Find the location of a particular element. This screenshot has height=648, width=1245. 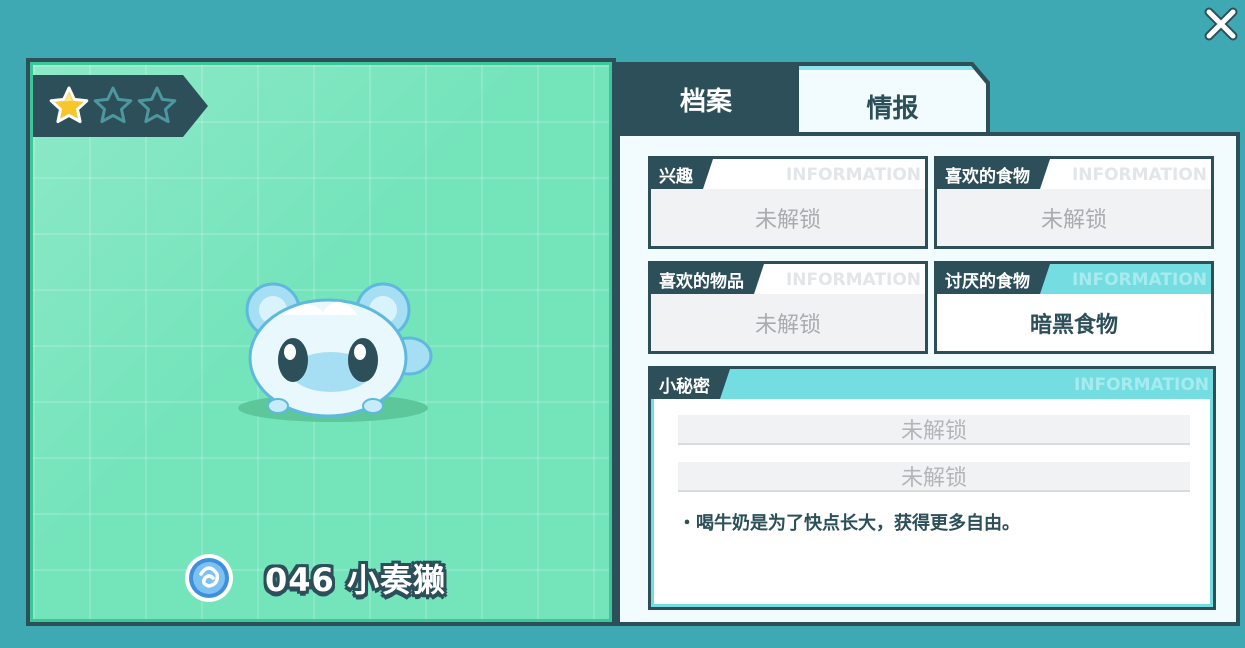

pet-name-row: 046 小奏獭 is located at coordinates (314, 578).